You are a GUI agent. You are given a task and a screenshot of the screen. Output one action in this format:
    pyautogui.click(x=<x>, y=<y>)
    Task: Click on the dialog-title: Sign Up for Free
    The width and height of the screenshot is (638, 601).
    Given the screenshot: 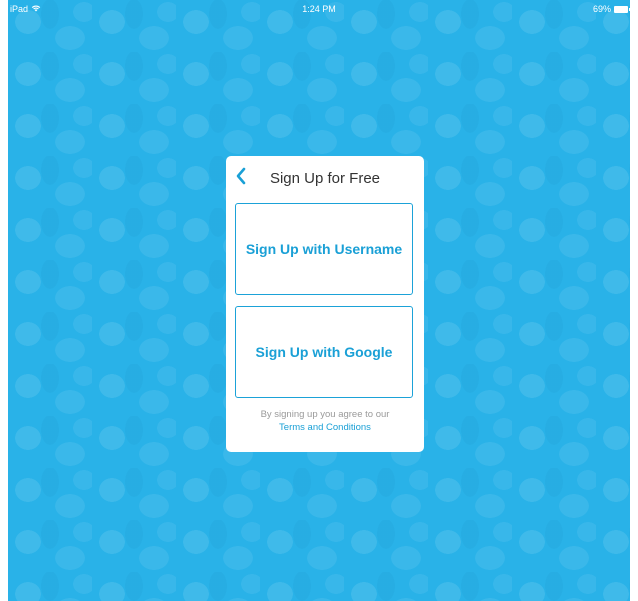 What is the action you would take?
    pyautogui.click(x=325, y=178)
    